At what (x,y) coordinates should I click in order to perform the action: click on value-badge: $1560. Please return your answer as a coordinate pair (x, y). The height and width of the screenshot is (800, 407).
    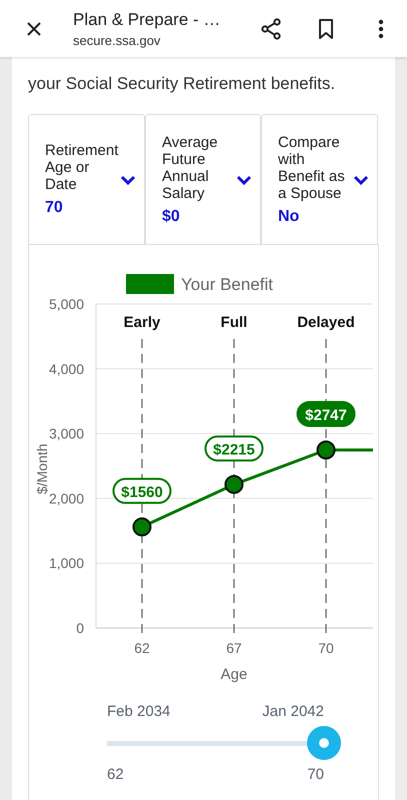
    Looking at the image, I should click on (142, 491).